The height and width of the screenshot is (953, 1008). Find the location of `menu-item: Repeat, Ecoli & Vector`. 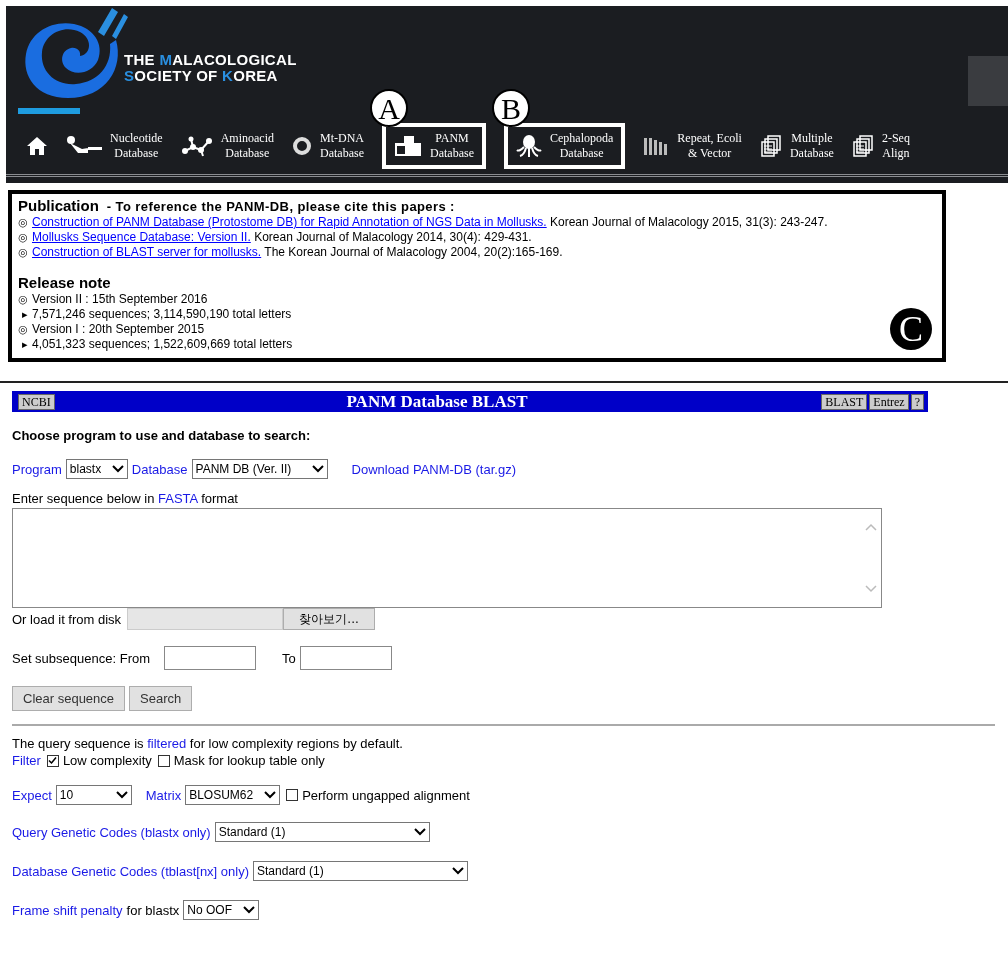

menu-item: Repeat, Ecoli & Vector is located at coordinates (692, 146).